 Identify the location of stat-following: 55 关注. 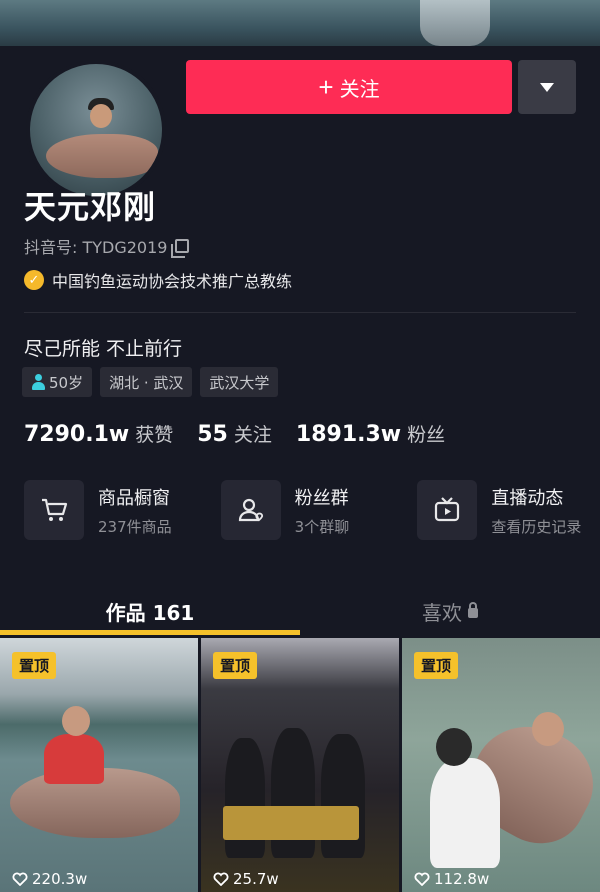
(234, 433).